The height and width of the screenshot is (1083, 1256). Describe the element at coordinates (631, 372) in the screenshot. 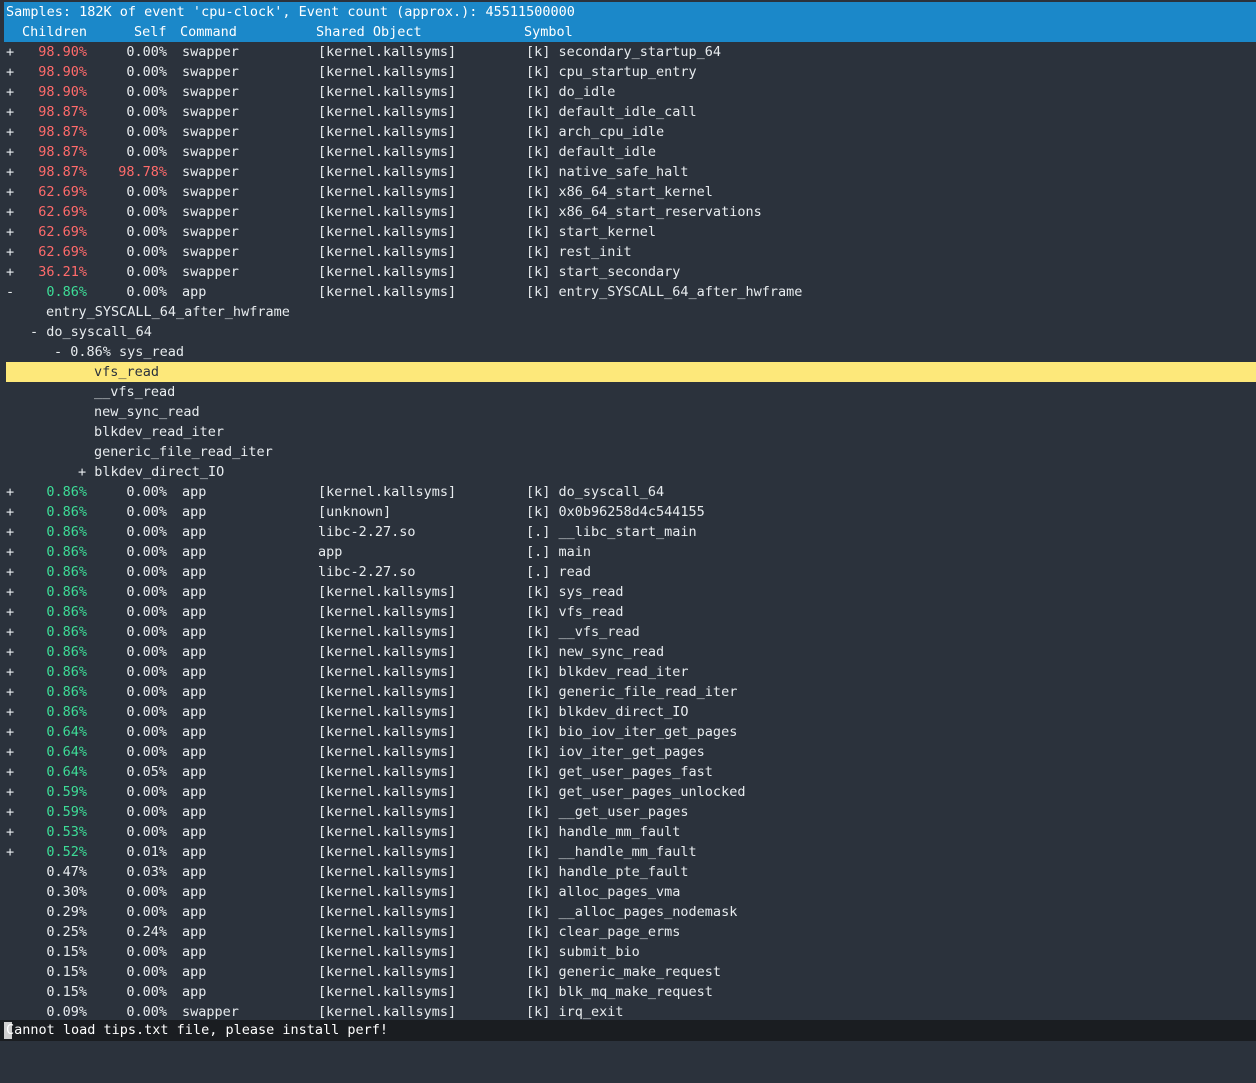

I see `callchain-node-selected: vfs_read` at that location.